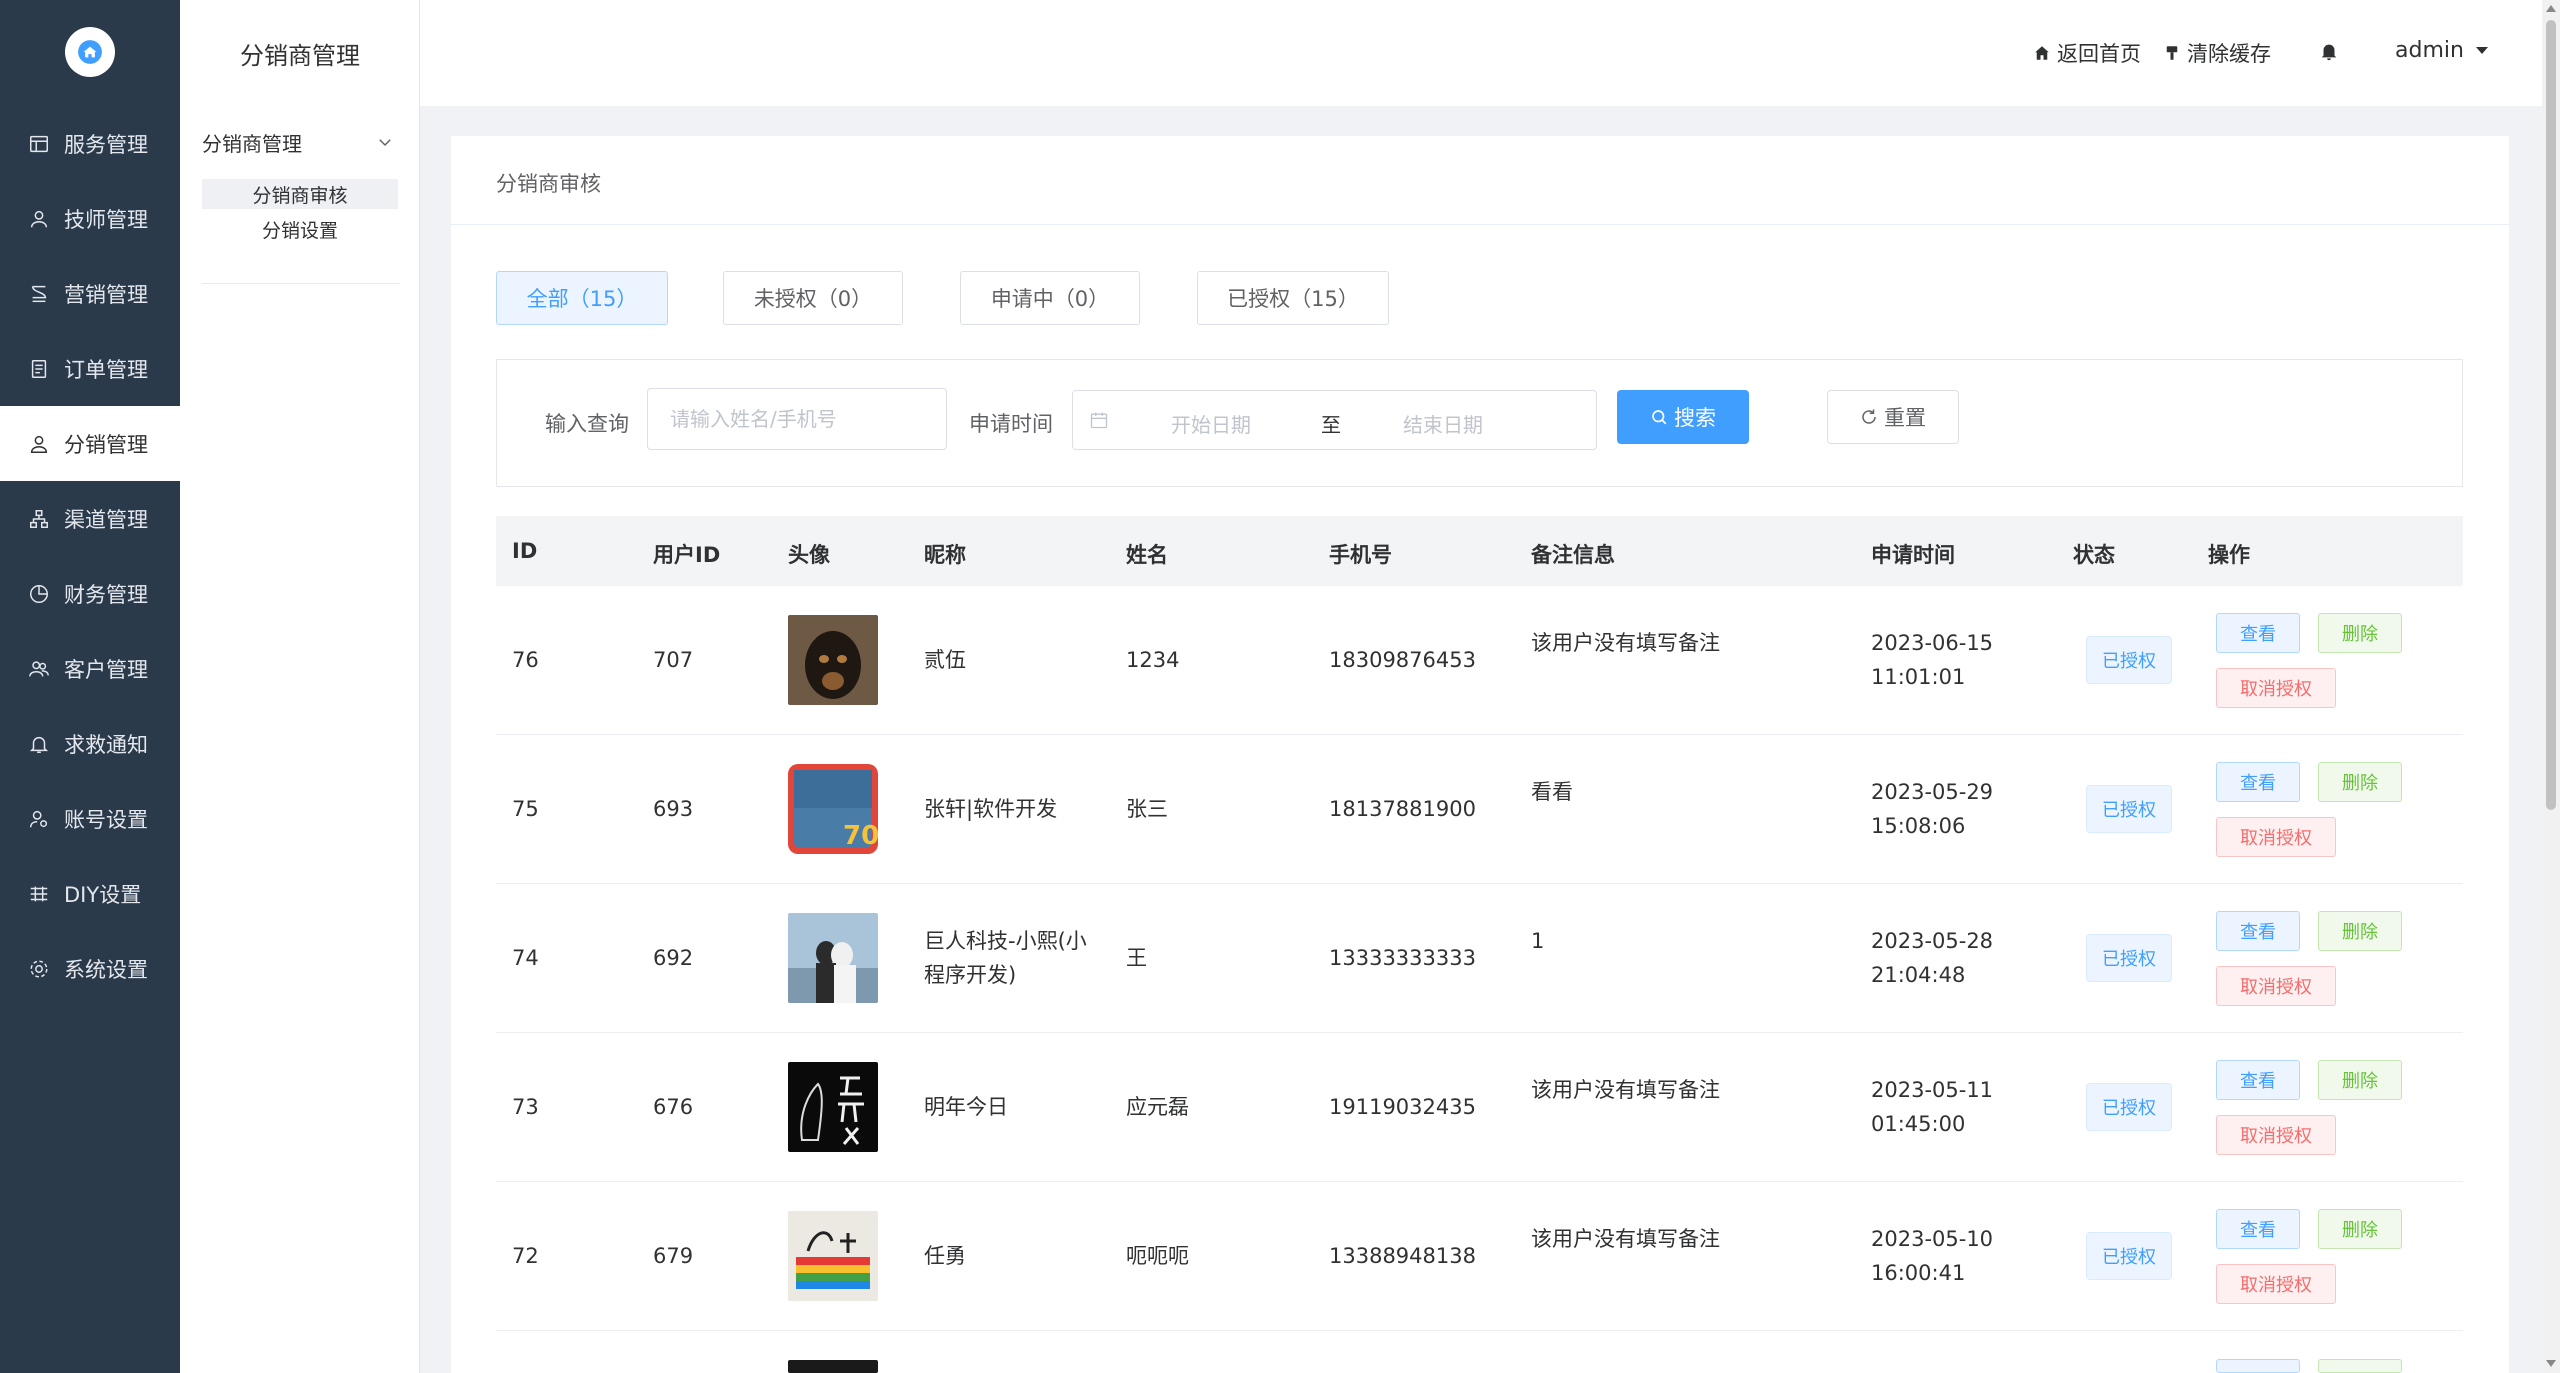 The height and width of the screenshot is (1373, 2560). What do you see at coordinates (300, 194) in the screenshot?
I see `subnav-item-distributor-review: 分销商审核` at bounding box center [300, 194].